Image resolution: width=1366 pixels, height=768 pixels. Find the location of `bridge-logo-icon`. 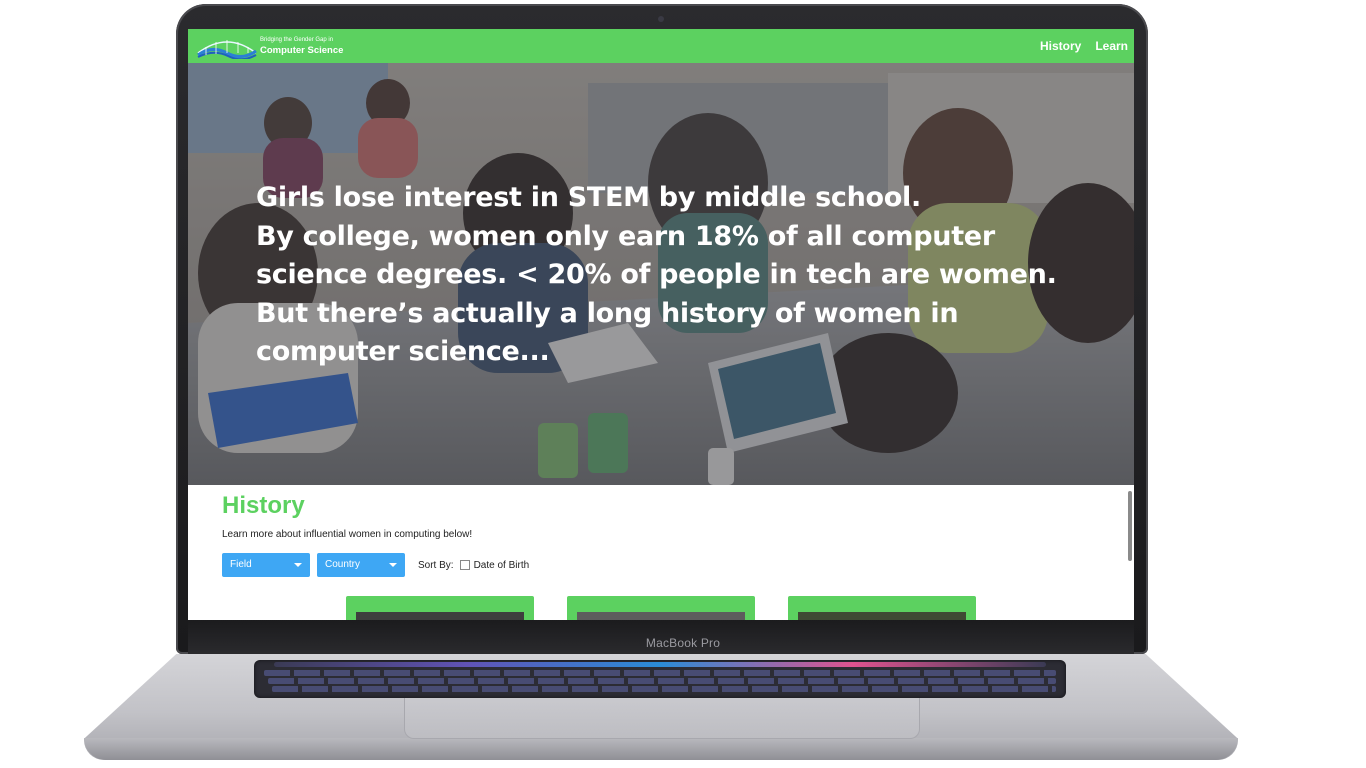

bridge-logo-icon is located at coordinates (227, 49).